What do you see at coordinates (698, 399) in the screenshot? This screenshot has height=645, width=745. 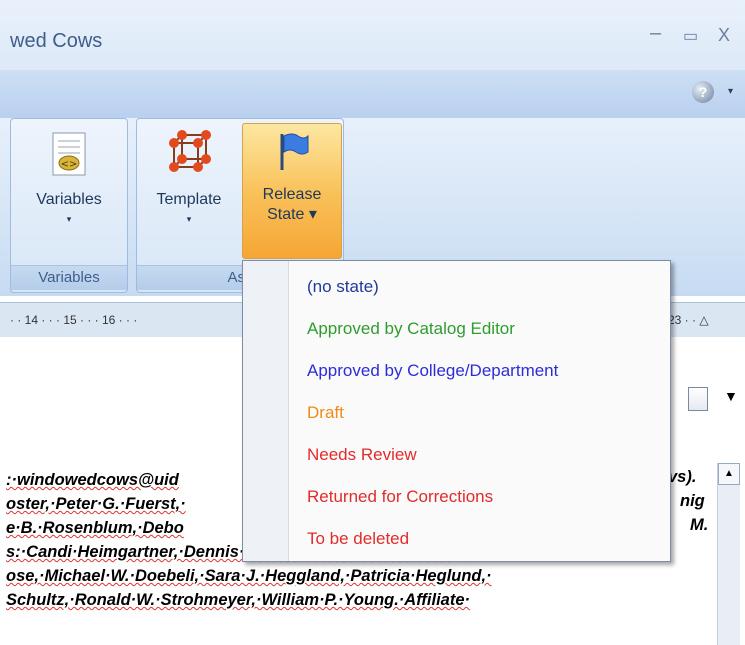 I see `document-icon` at bounding box center [698, 399].